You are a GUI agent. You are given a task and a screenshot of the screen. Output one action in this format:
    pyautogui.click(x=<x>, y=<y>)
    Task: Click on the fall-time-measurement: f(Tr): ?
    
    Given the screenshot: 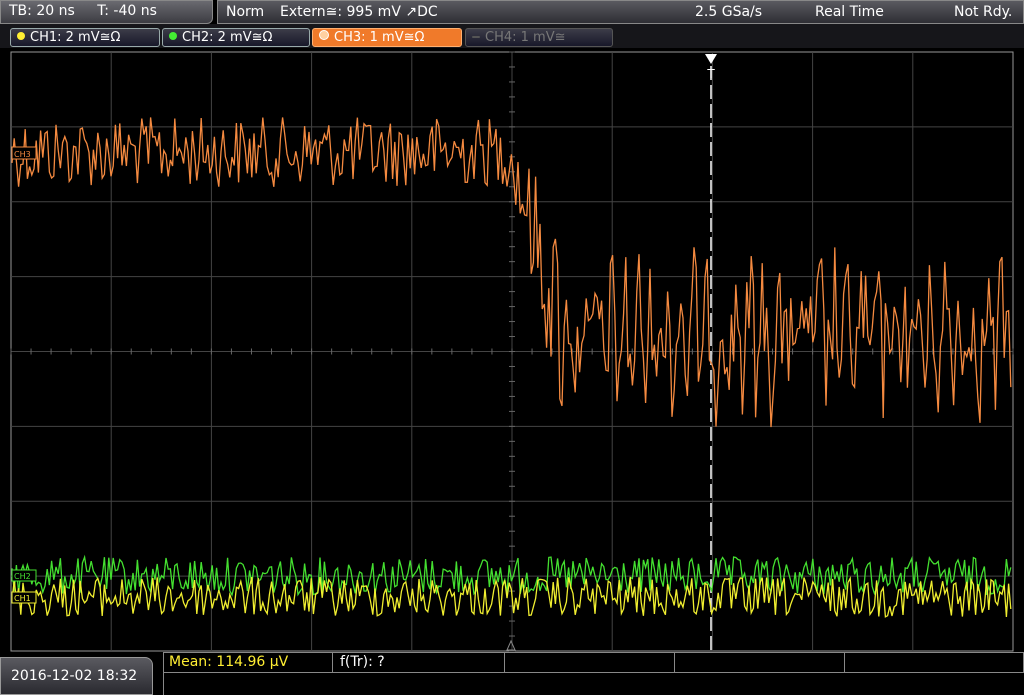 What is the action you would take?
    pyautogui.click(x=362, y=662)
    